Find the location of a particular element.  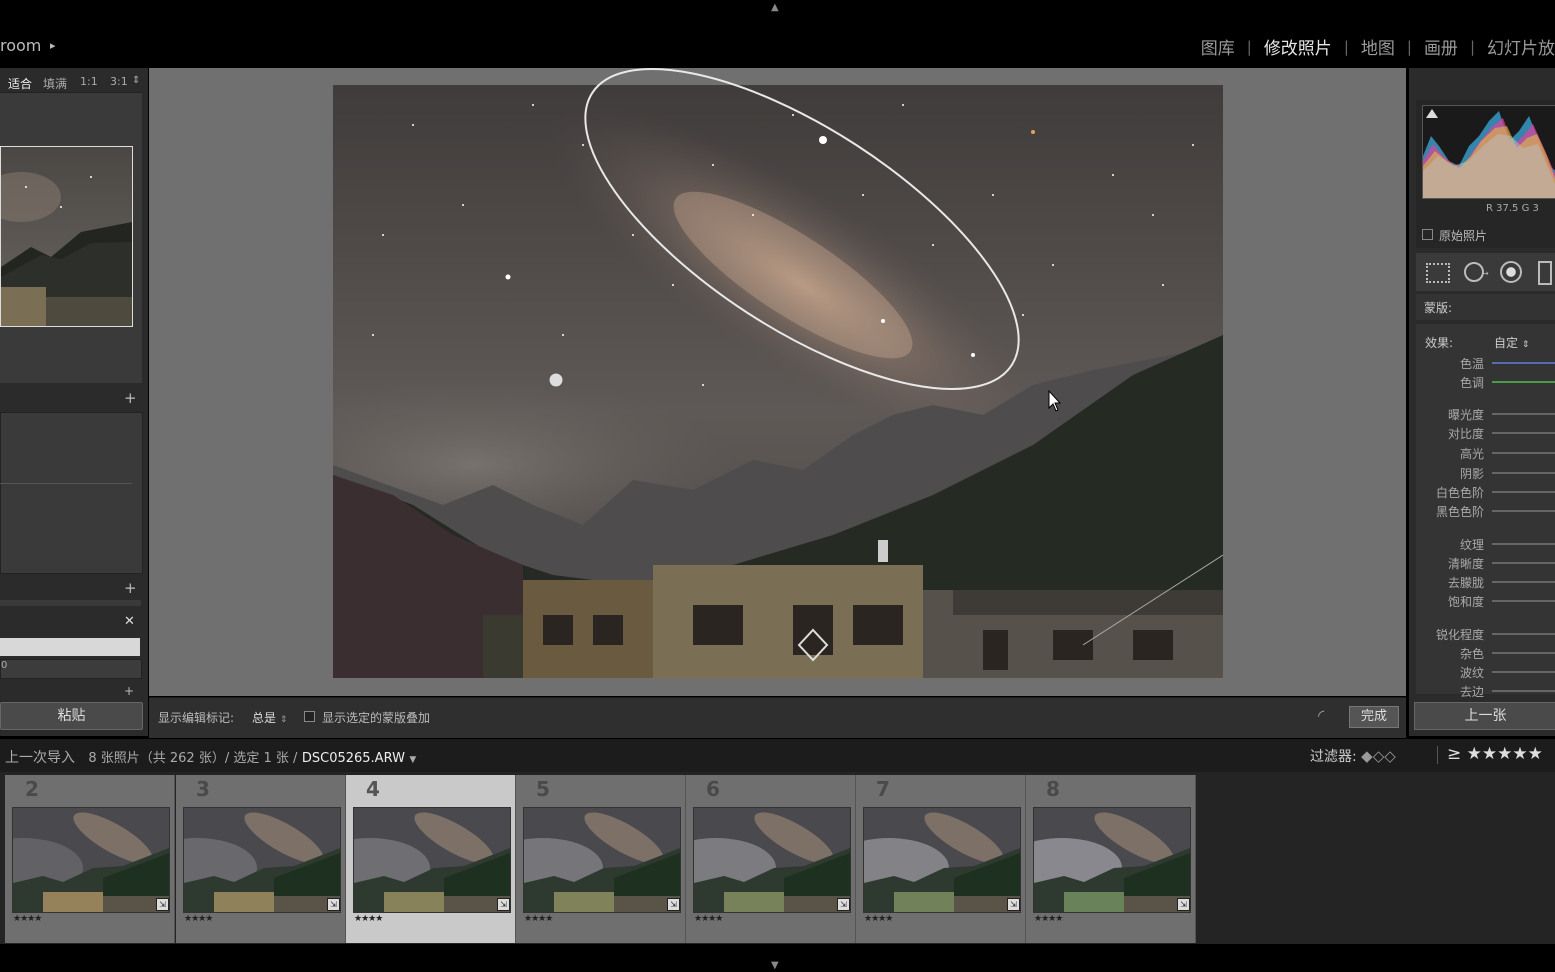

spot-removal-icon is located at coordinates (1474, 272).